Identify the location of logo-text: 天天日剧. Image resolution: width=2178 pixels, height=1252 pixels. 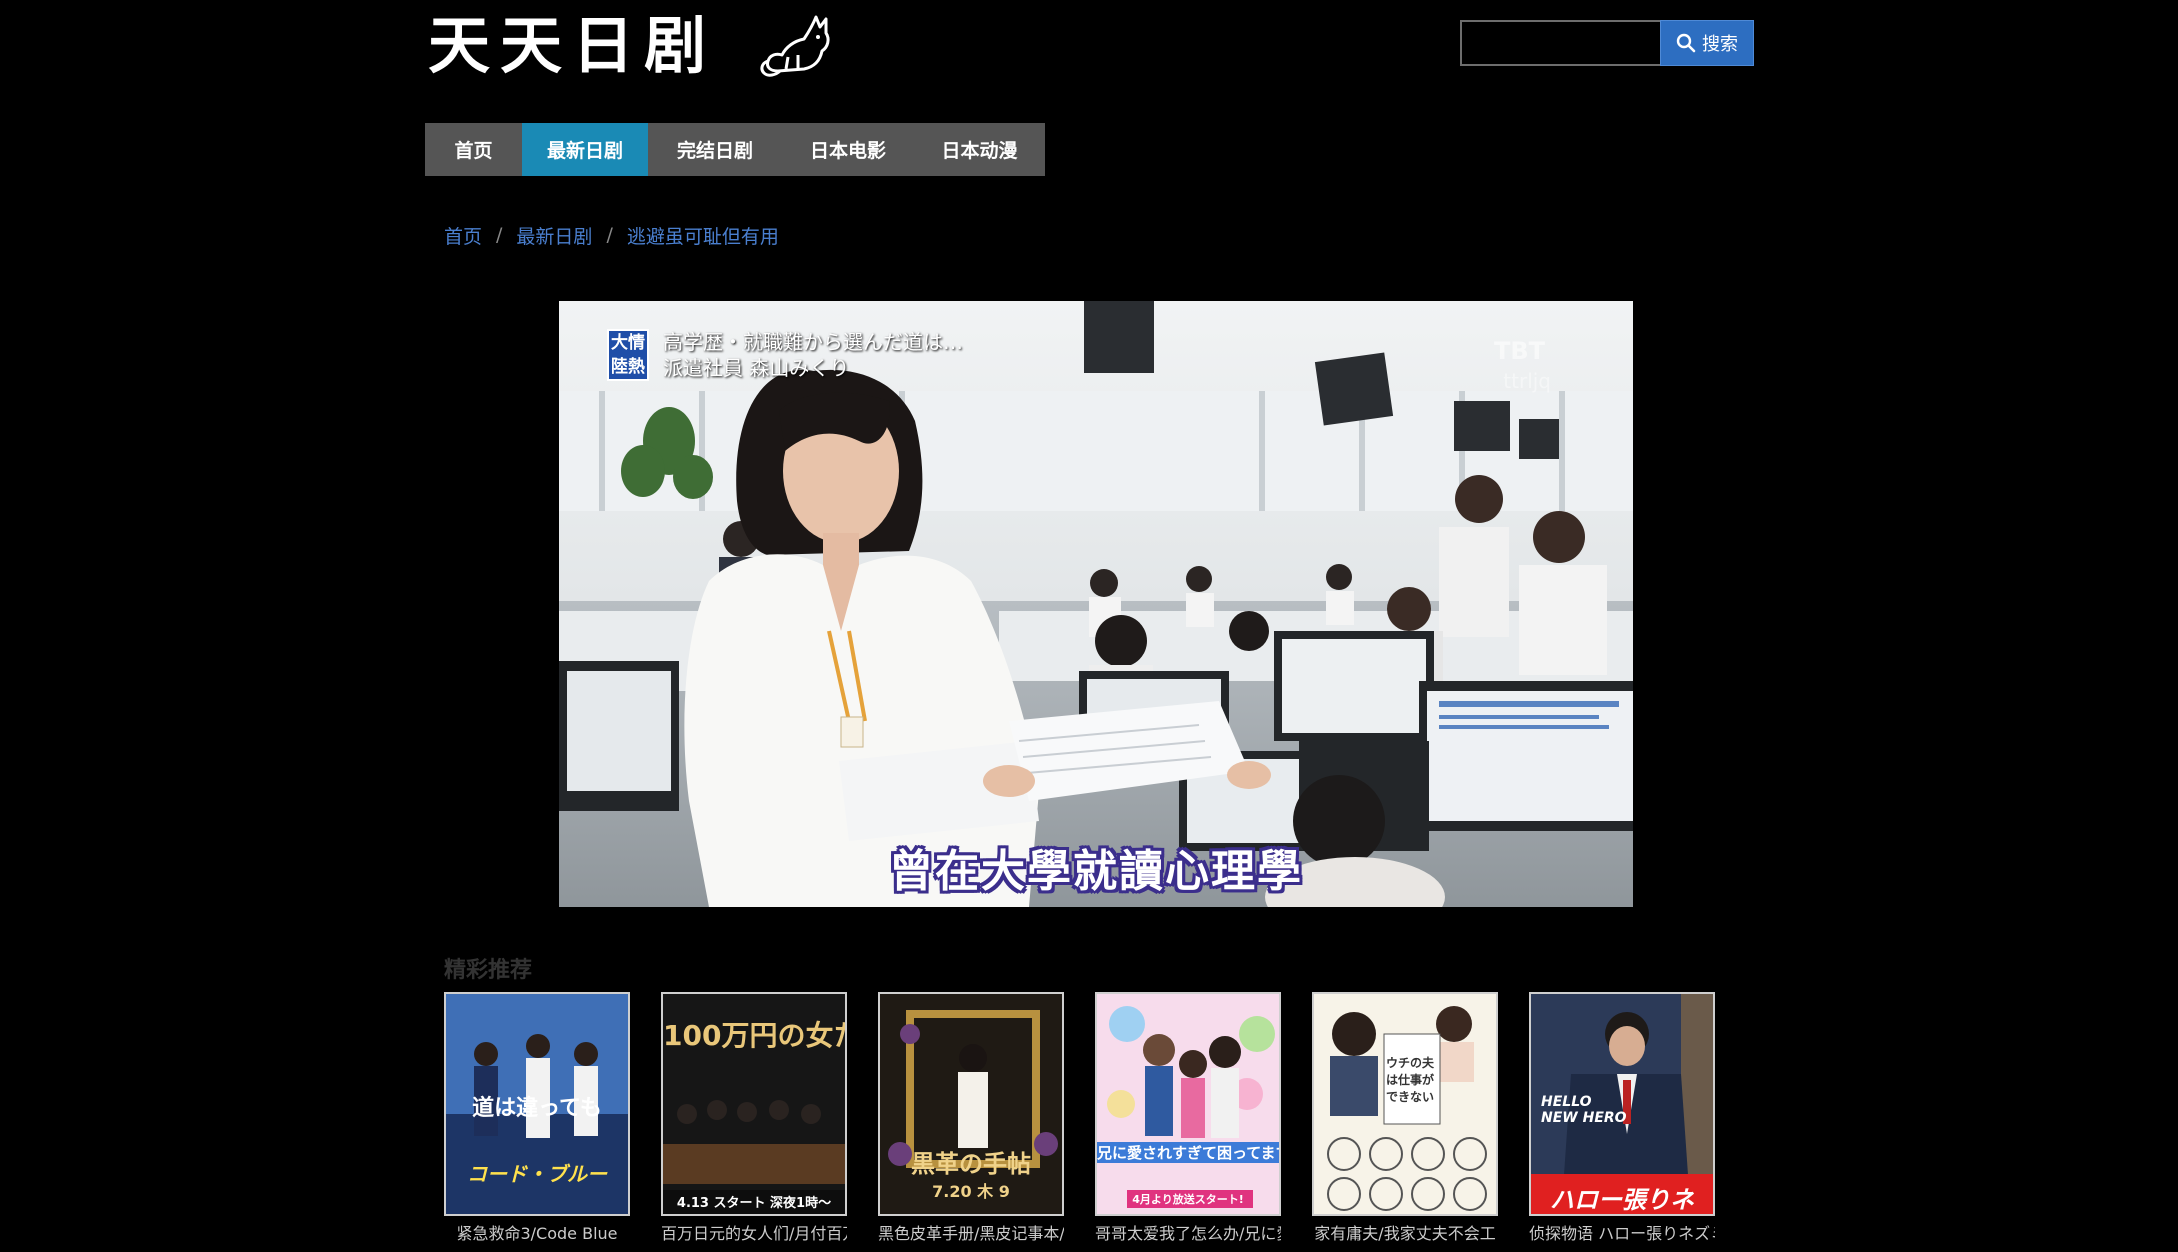
(572, 45).